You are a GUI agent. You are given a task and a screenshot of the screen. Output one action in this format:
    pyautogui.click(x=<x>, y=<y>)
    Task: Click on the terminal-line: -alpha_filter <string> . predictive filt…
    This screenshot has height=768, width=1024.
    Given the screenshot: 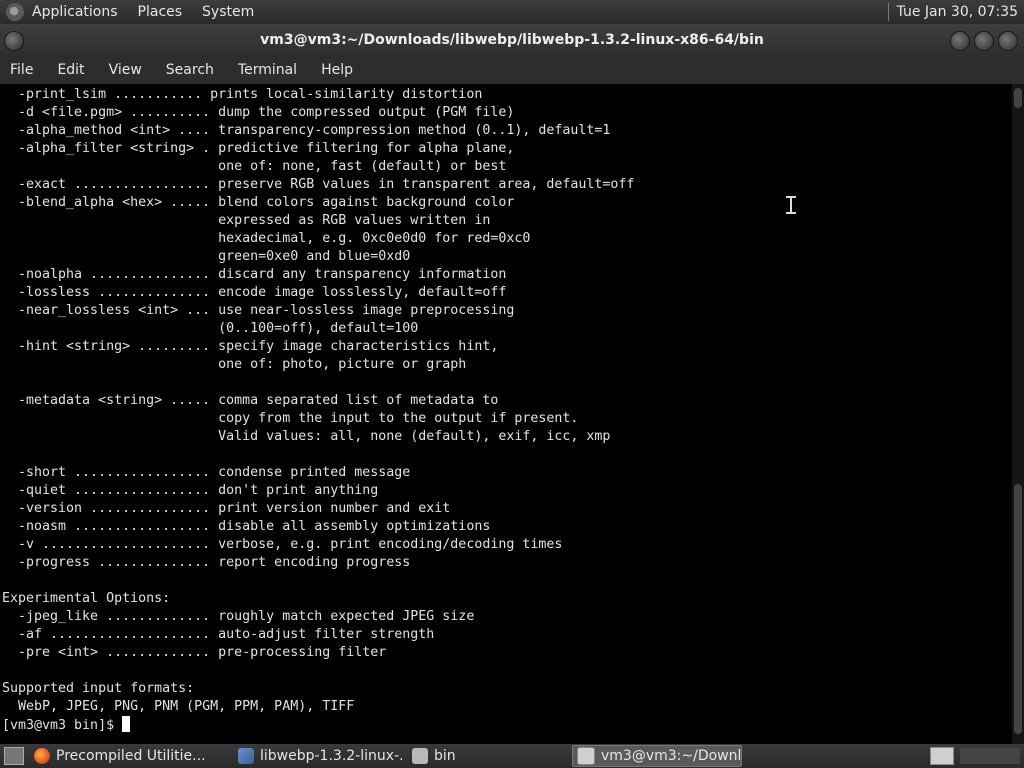 What is the action you would take?
    pyautogui.click(x=258, y=148)
    